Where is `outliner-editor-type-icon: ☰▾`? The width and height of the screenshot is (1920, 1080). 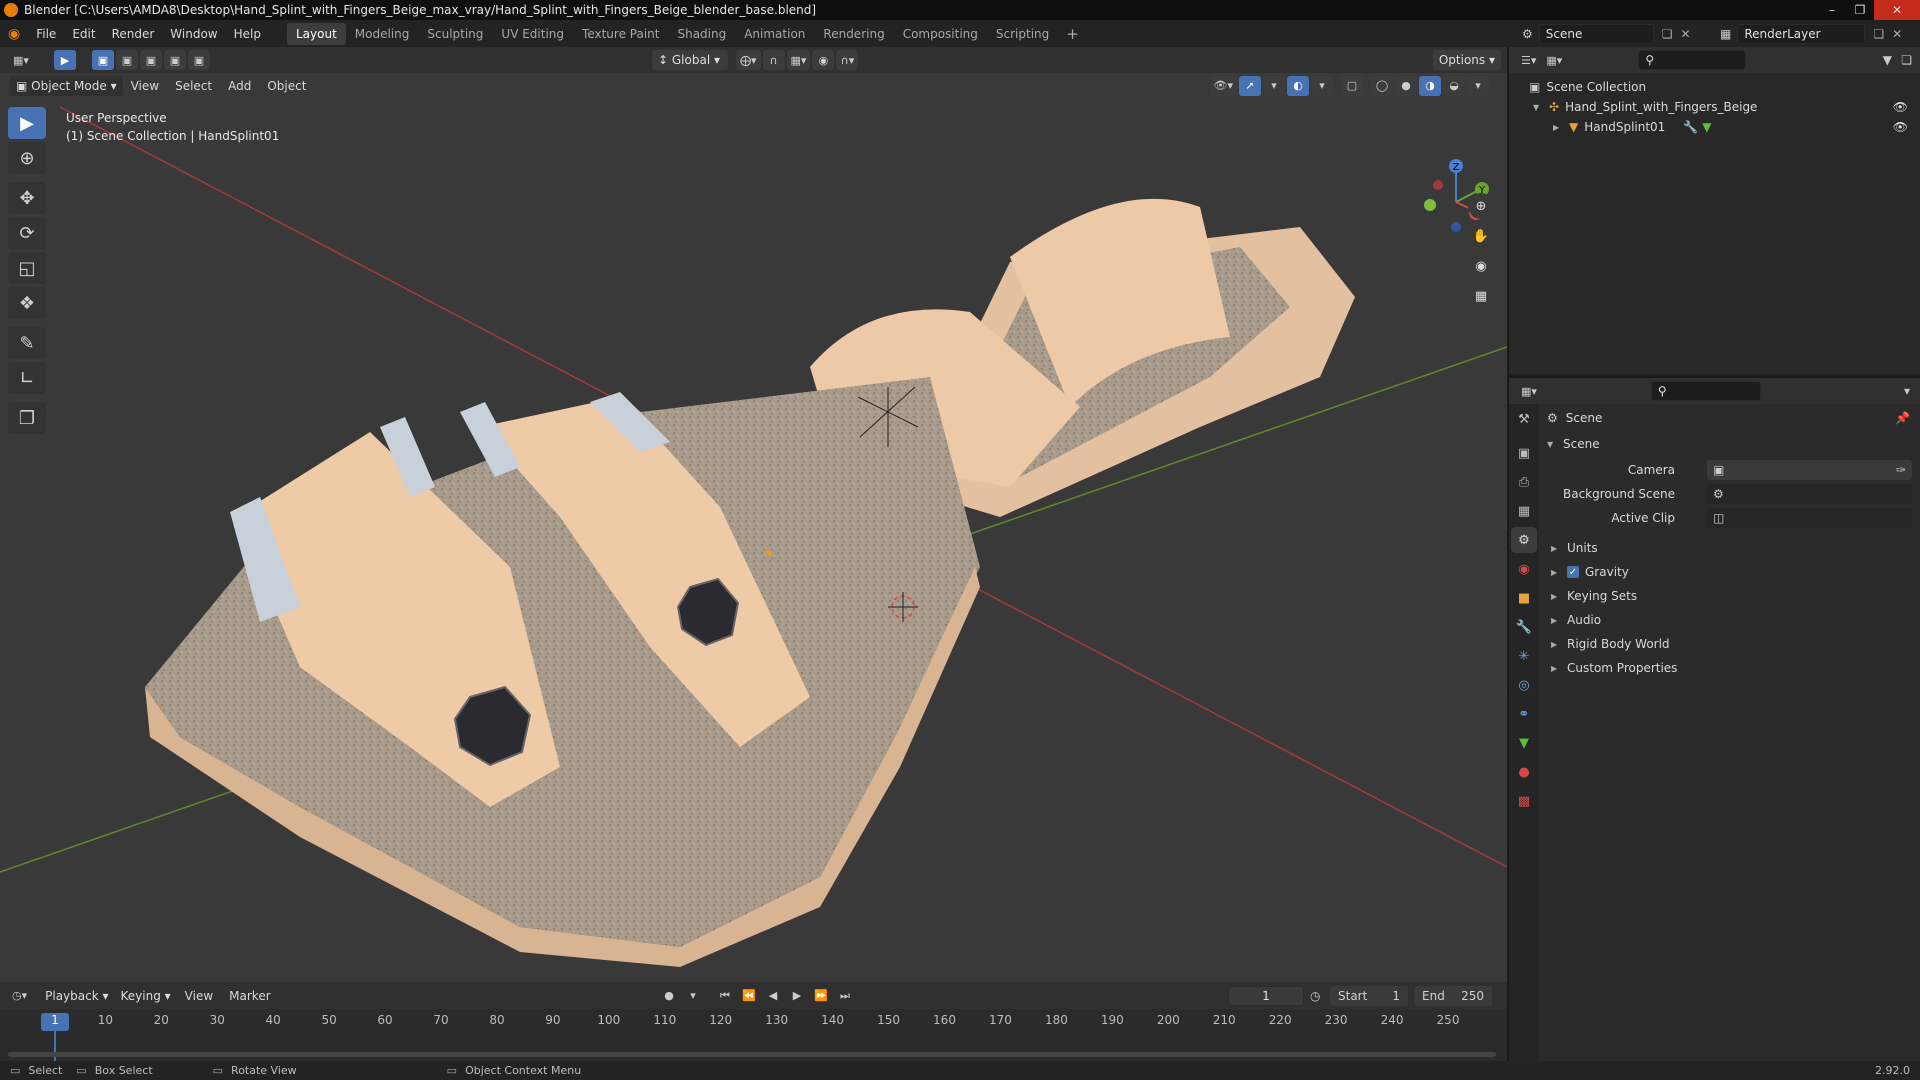 outliner-editor-type-icon: ☰▾ is located at coordinates (1528, 60).